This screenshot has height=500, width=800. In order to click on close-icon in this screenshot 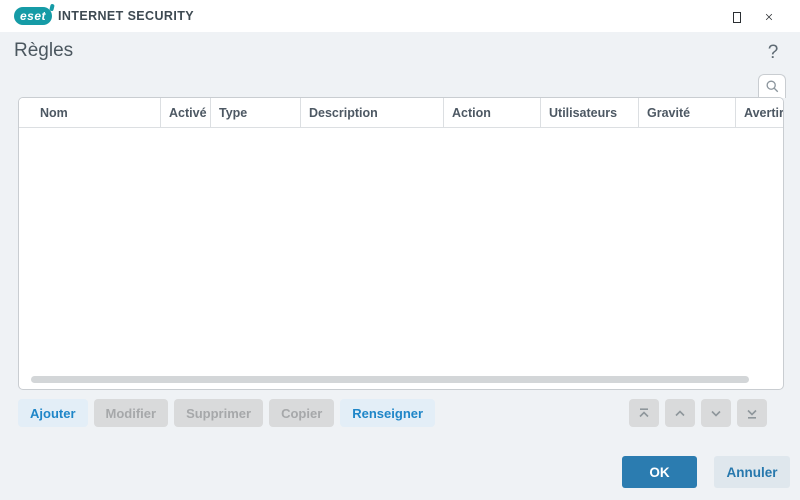, I will do `click(769, 17)`.